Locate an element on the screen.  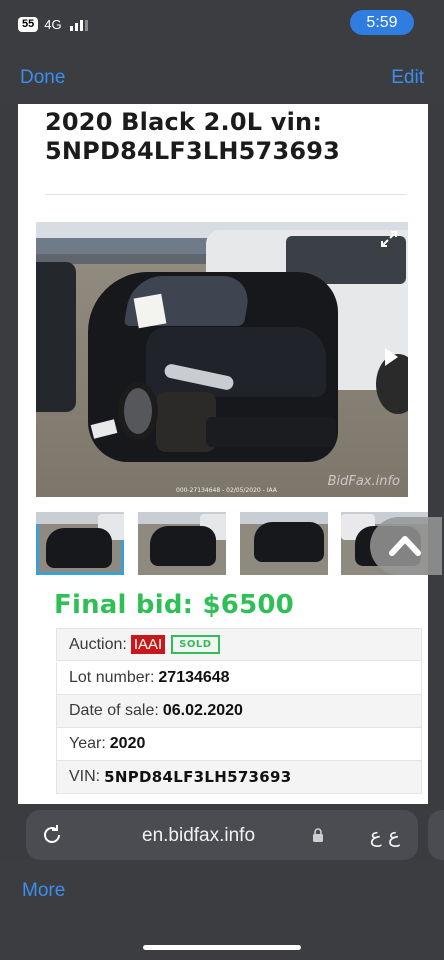
sold-badge: SOLD is located at coordinates (195, 644).